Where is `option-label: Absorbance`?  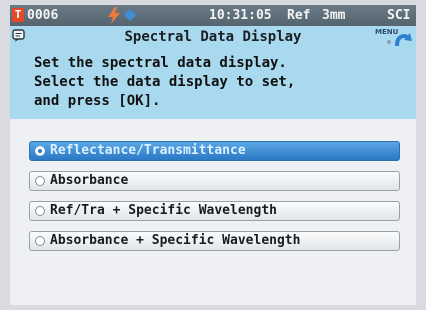
option-label: Absorbance is located at coordinates (89, 180).